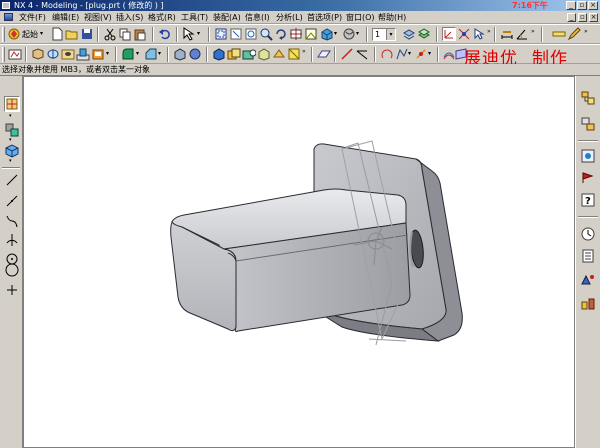  I want to click on menu-tools: 工具(T), so click(194, 17).